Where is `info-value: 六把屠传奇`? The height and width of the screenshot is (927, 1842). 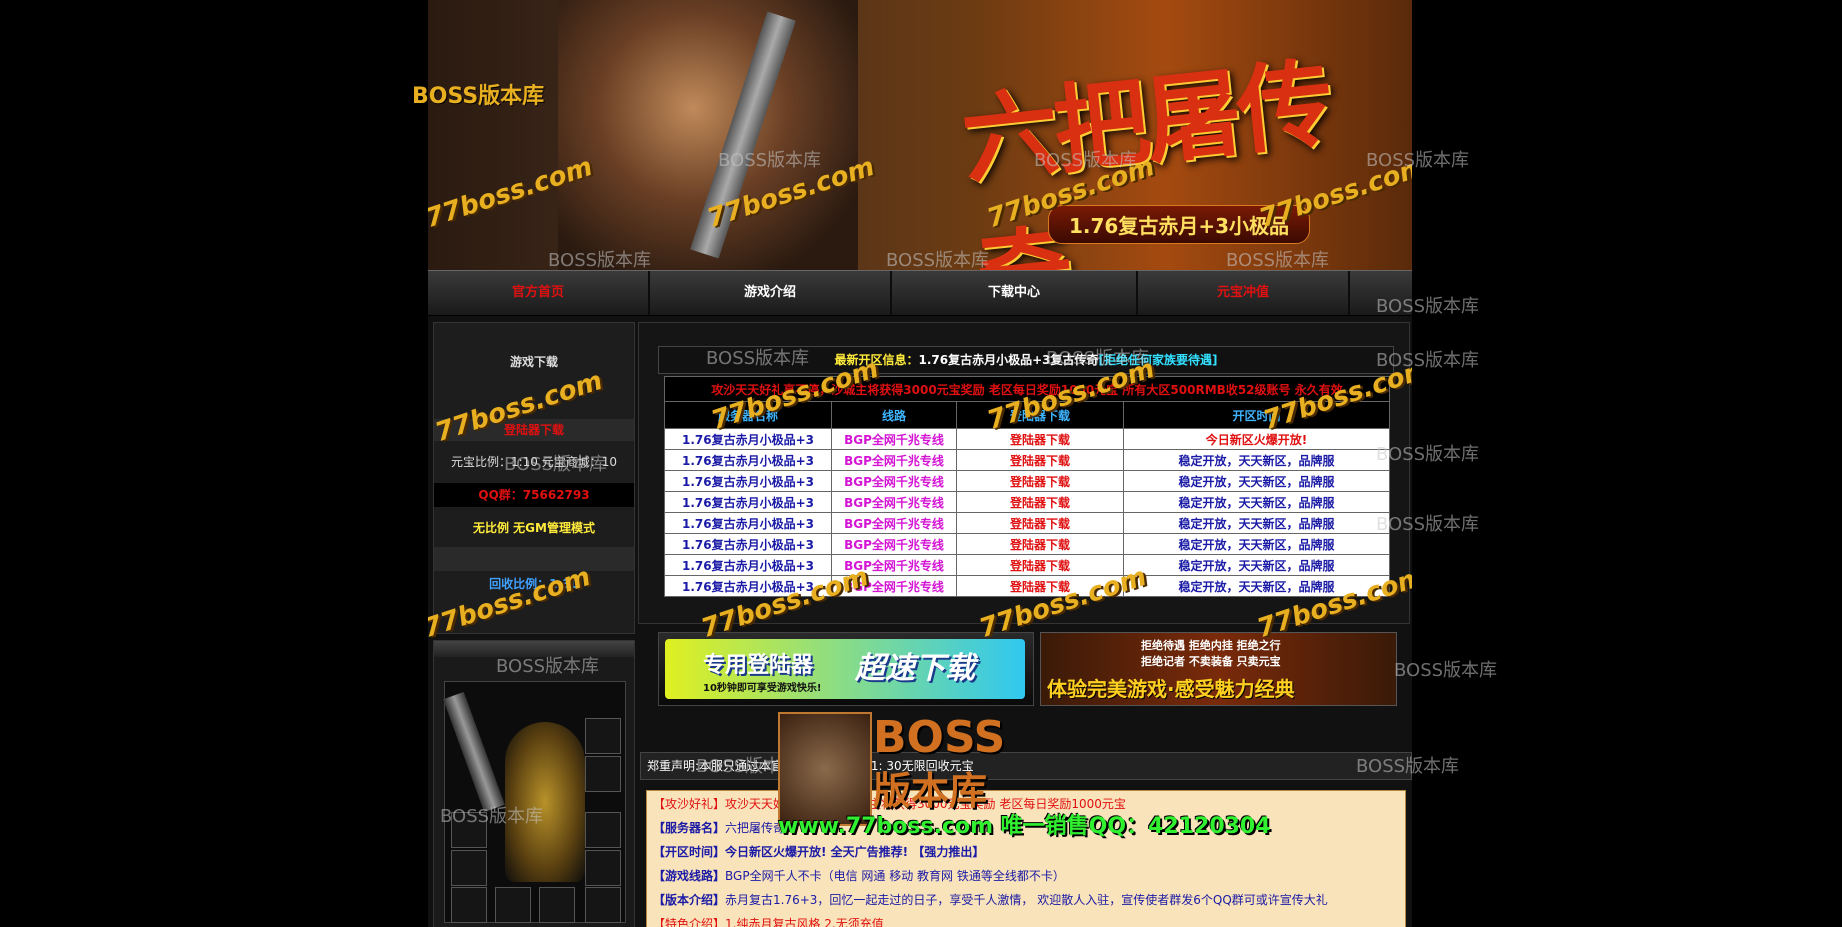 info-value: 六把屠传奇 is located at coordinates (755, 828).